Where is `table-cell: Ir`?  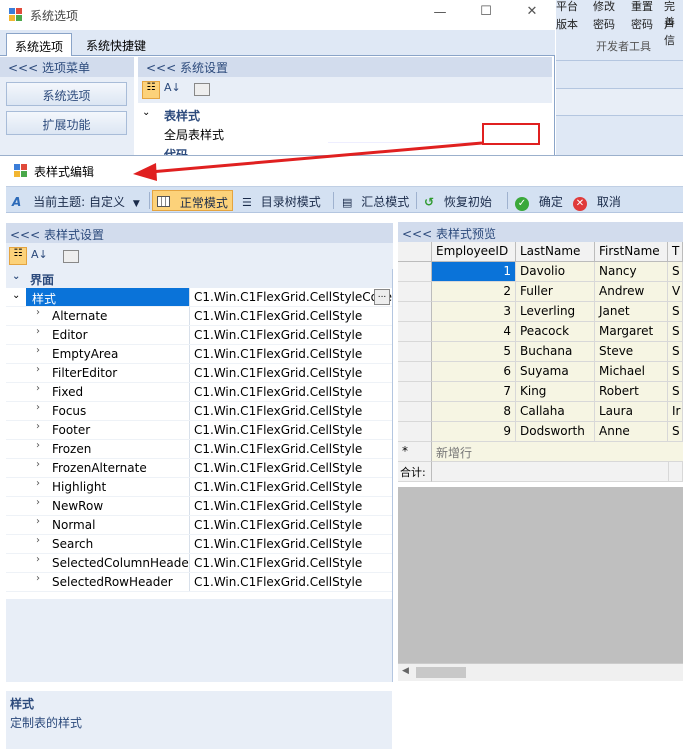 table-cell: Ir is located at coordinates (675, 412).